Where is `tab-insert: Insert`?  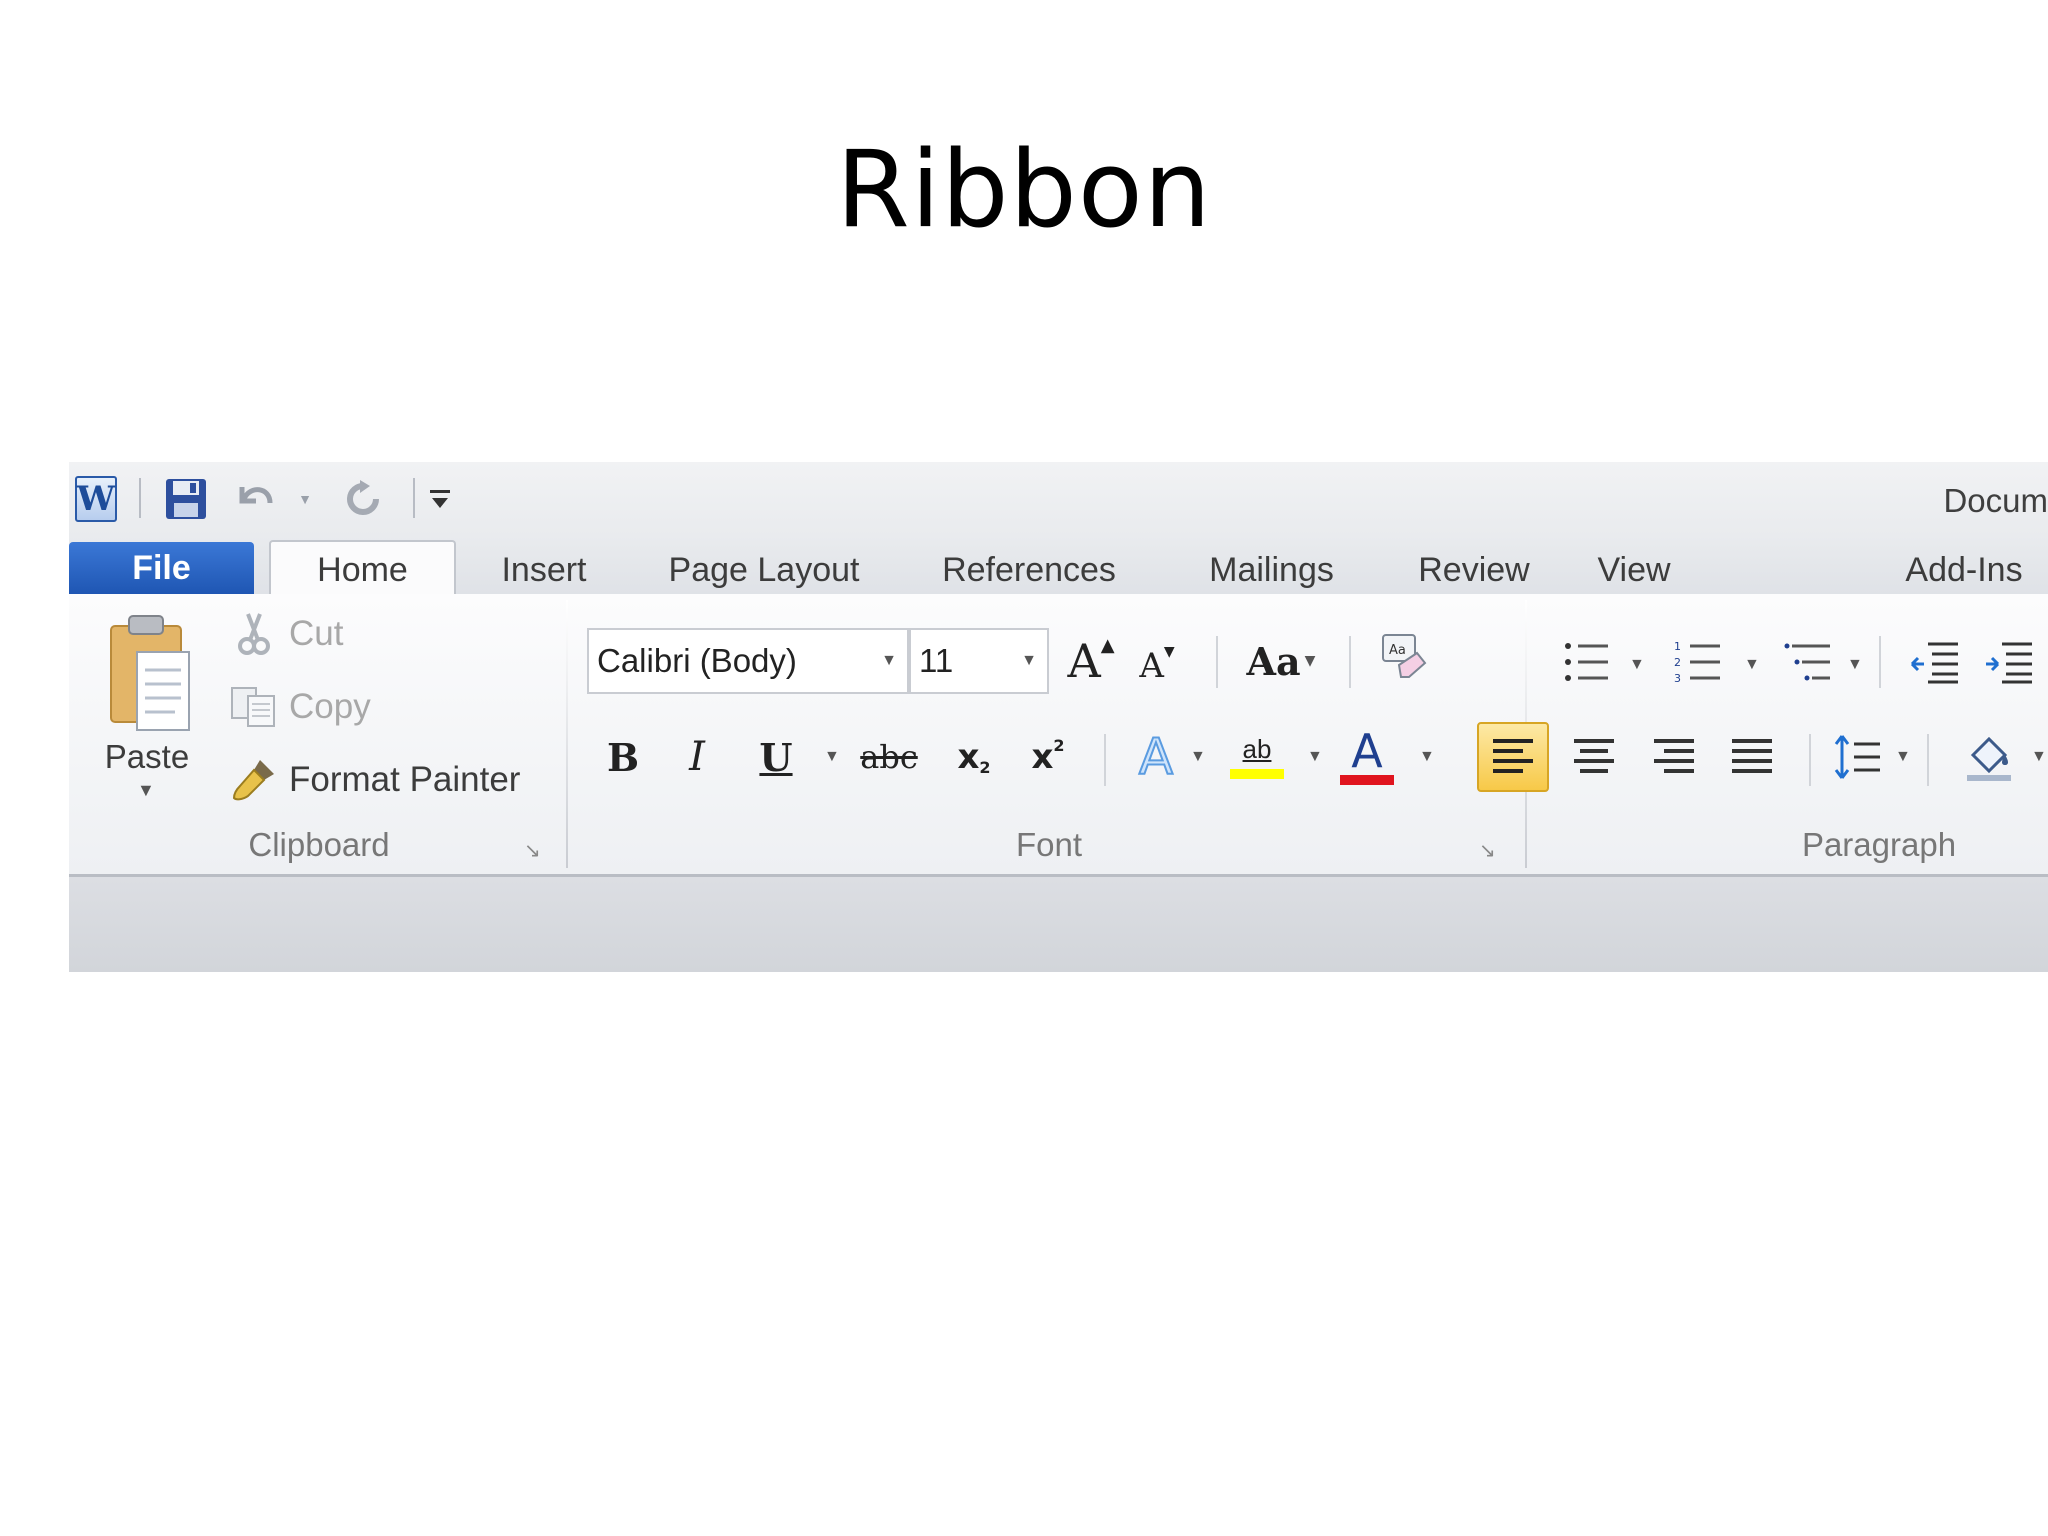
tab-insert: Insert is located at coordinates (544, 570).